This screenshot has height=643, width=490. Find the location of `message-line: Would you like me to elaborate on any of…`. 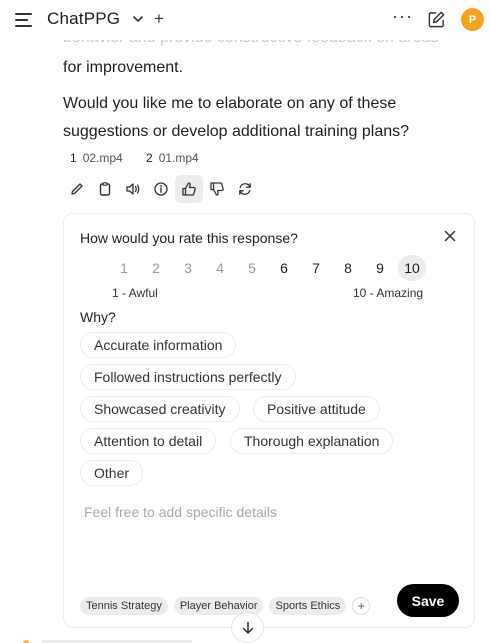

message-line: Would you like me to elaborate on any of… is located at coordinates (230, 103).